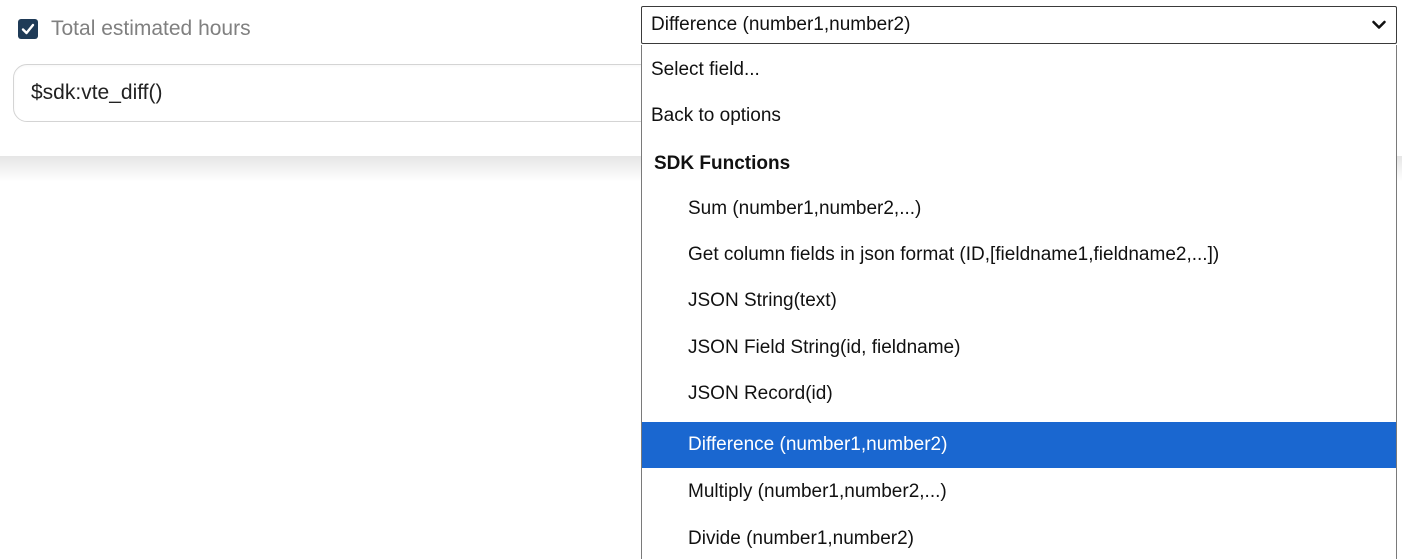 The image size is (1402, 559). What do you see at coordinates (1019, 348) in the screenshot?
I see `option-json-field-string: JSON Field String(id, fieldname)` at bounding box center [1019, 348].